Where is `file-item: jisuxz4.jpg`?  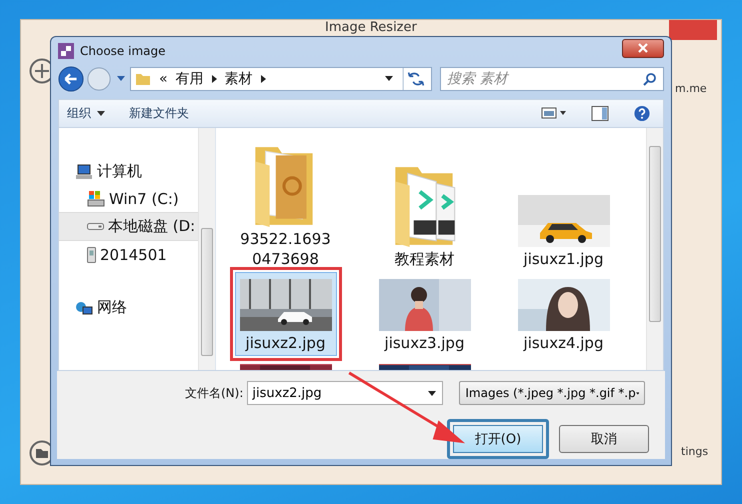 file-item: jisuxz4.jpg is located at coordinates (563, 314).